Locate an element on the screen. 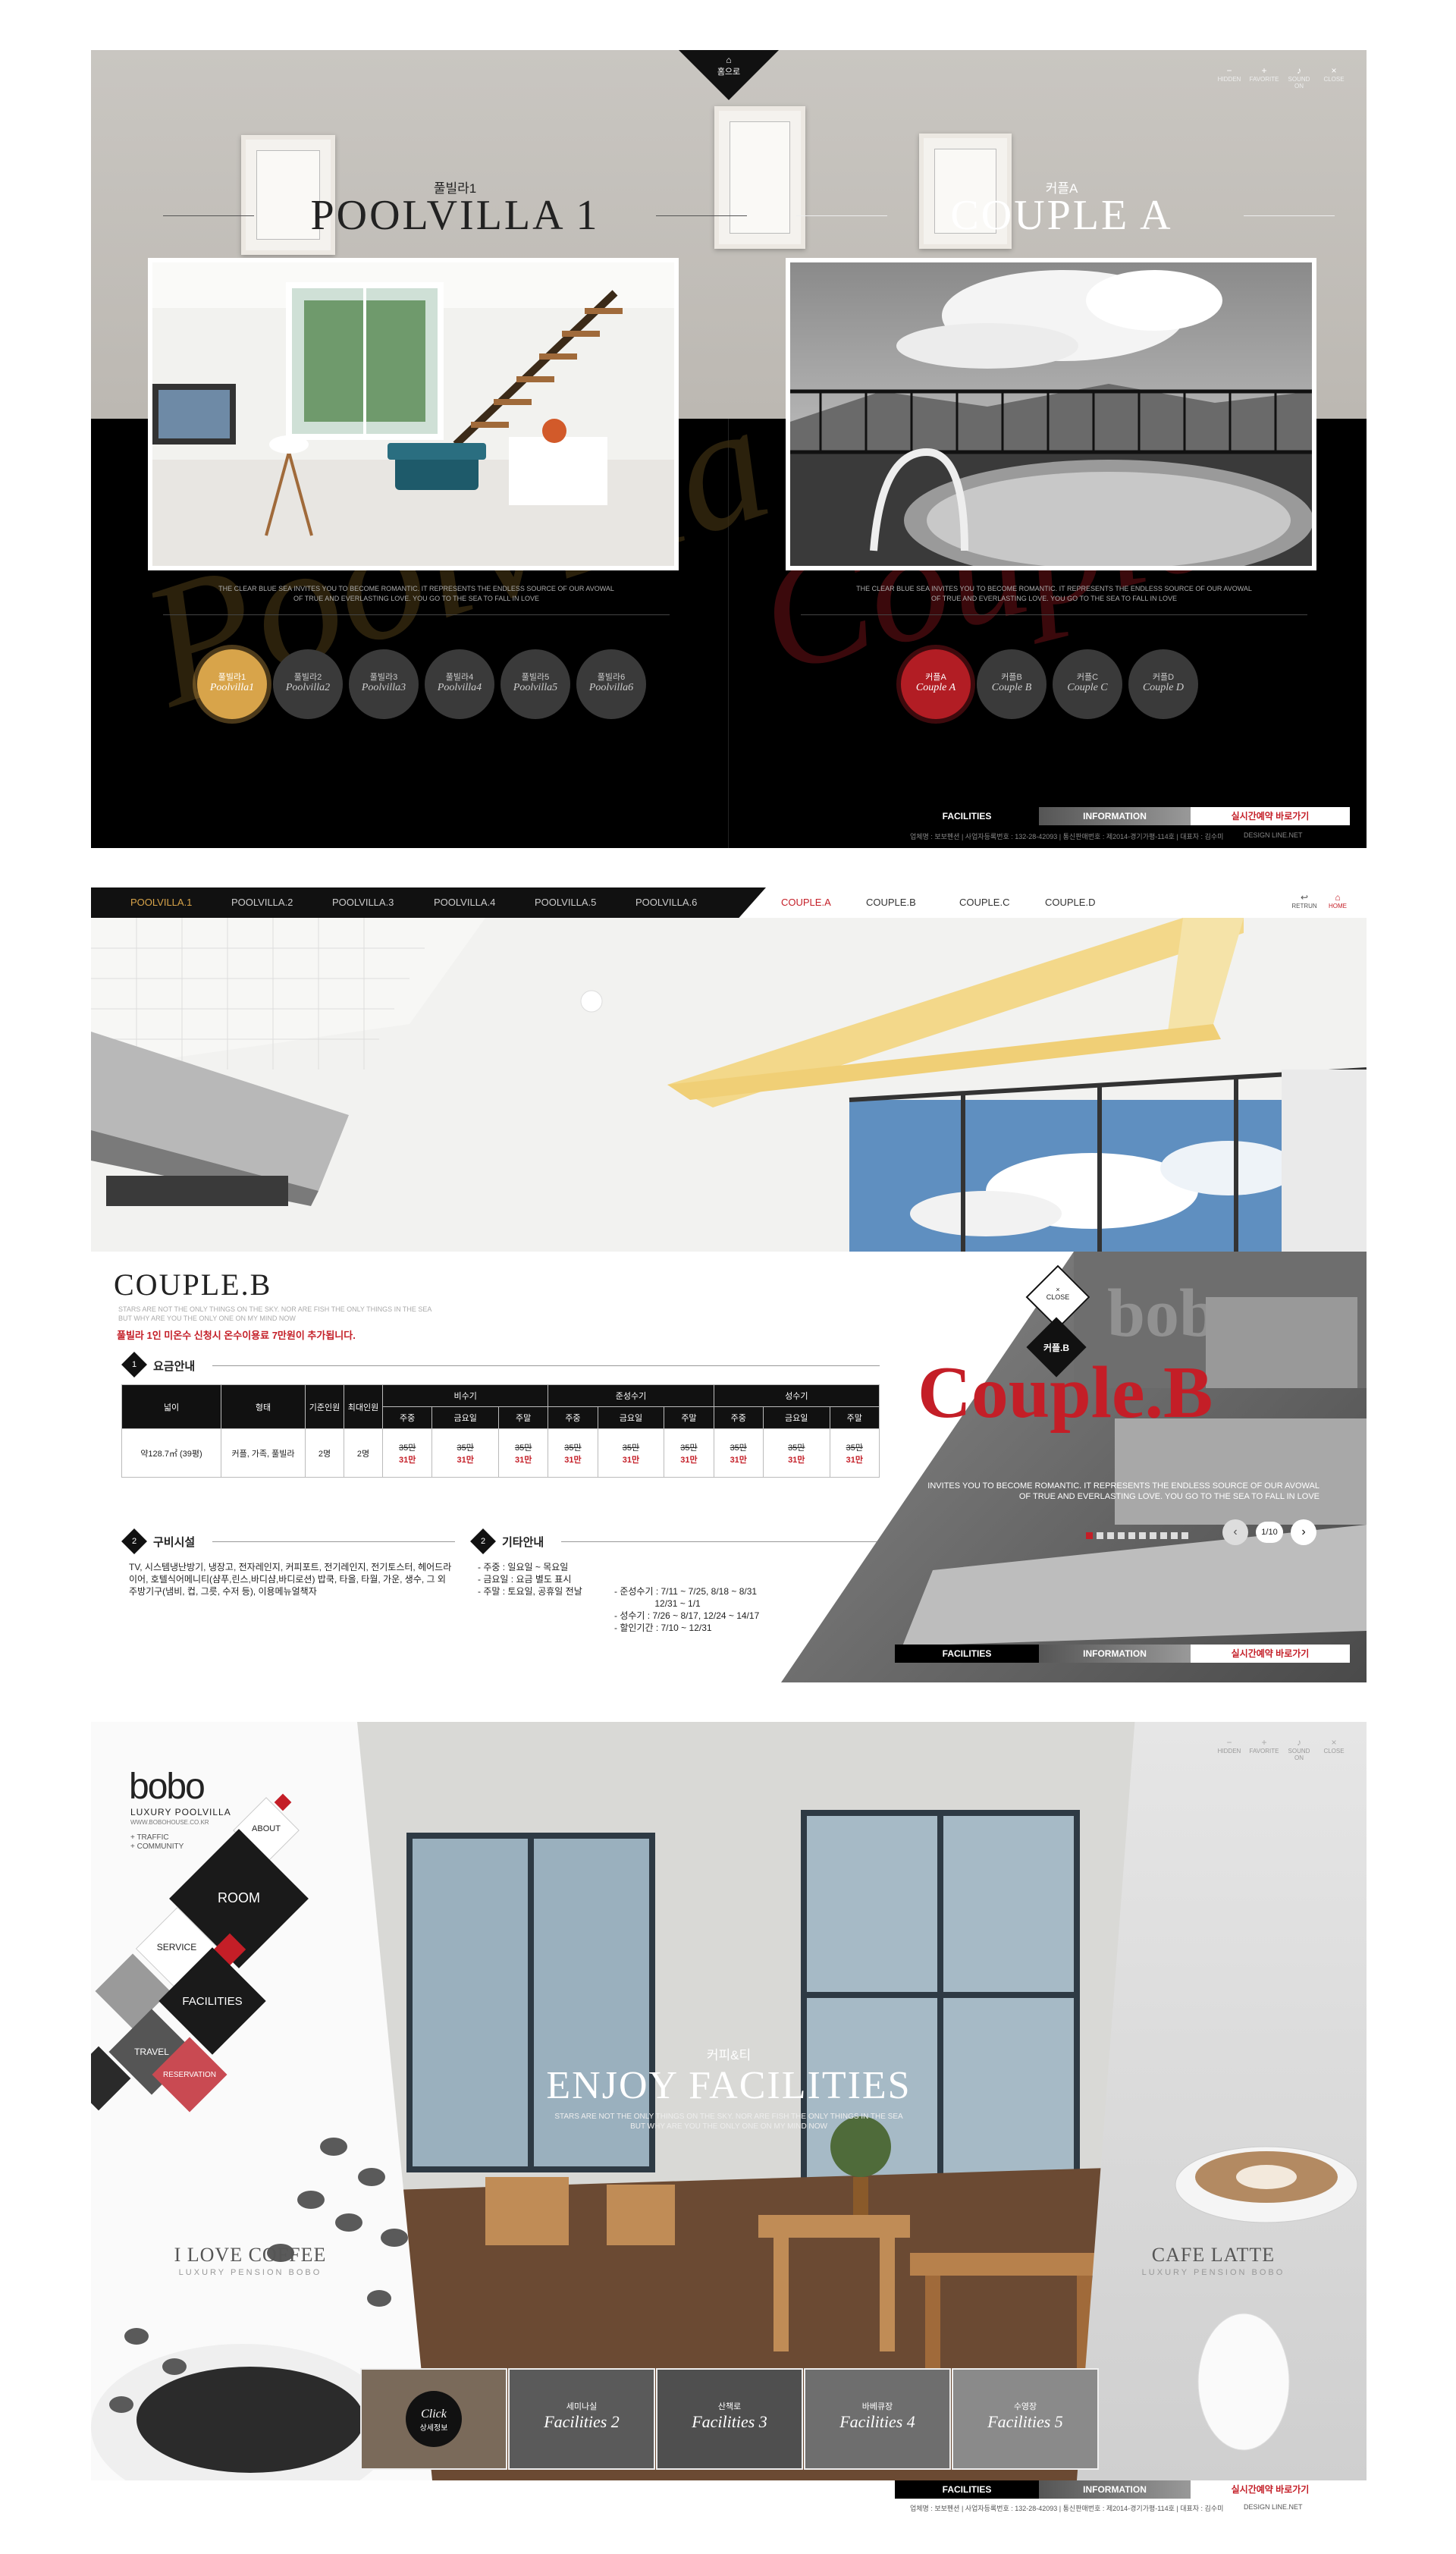 The image size is (1456, 2554). traffic-link: + TRAFFIC is located at coordinates (157, 1837).